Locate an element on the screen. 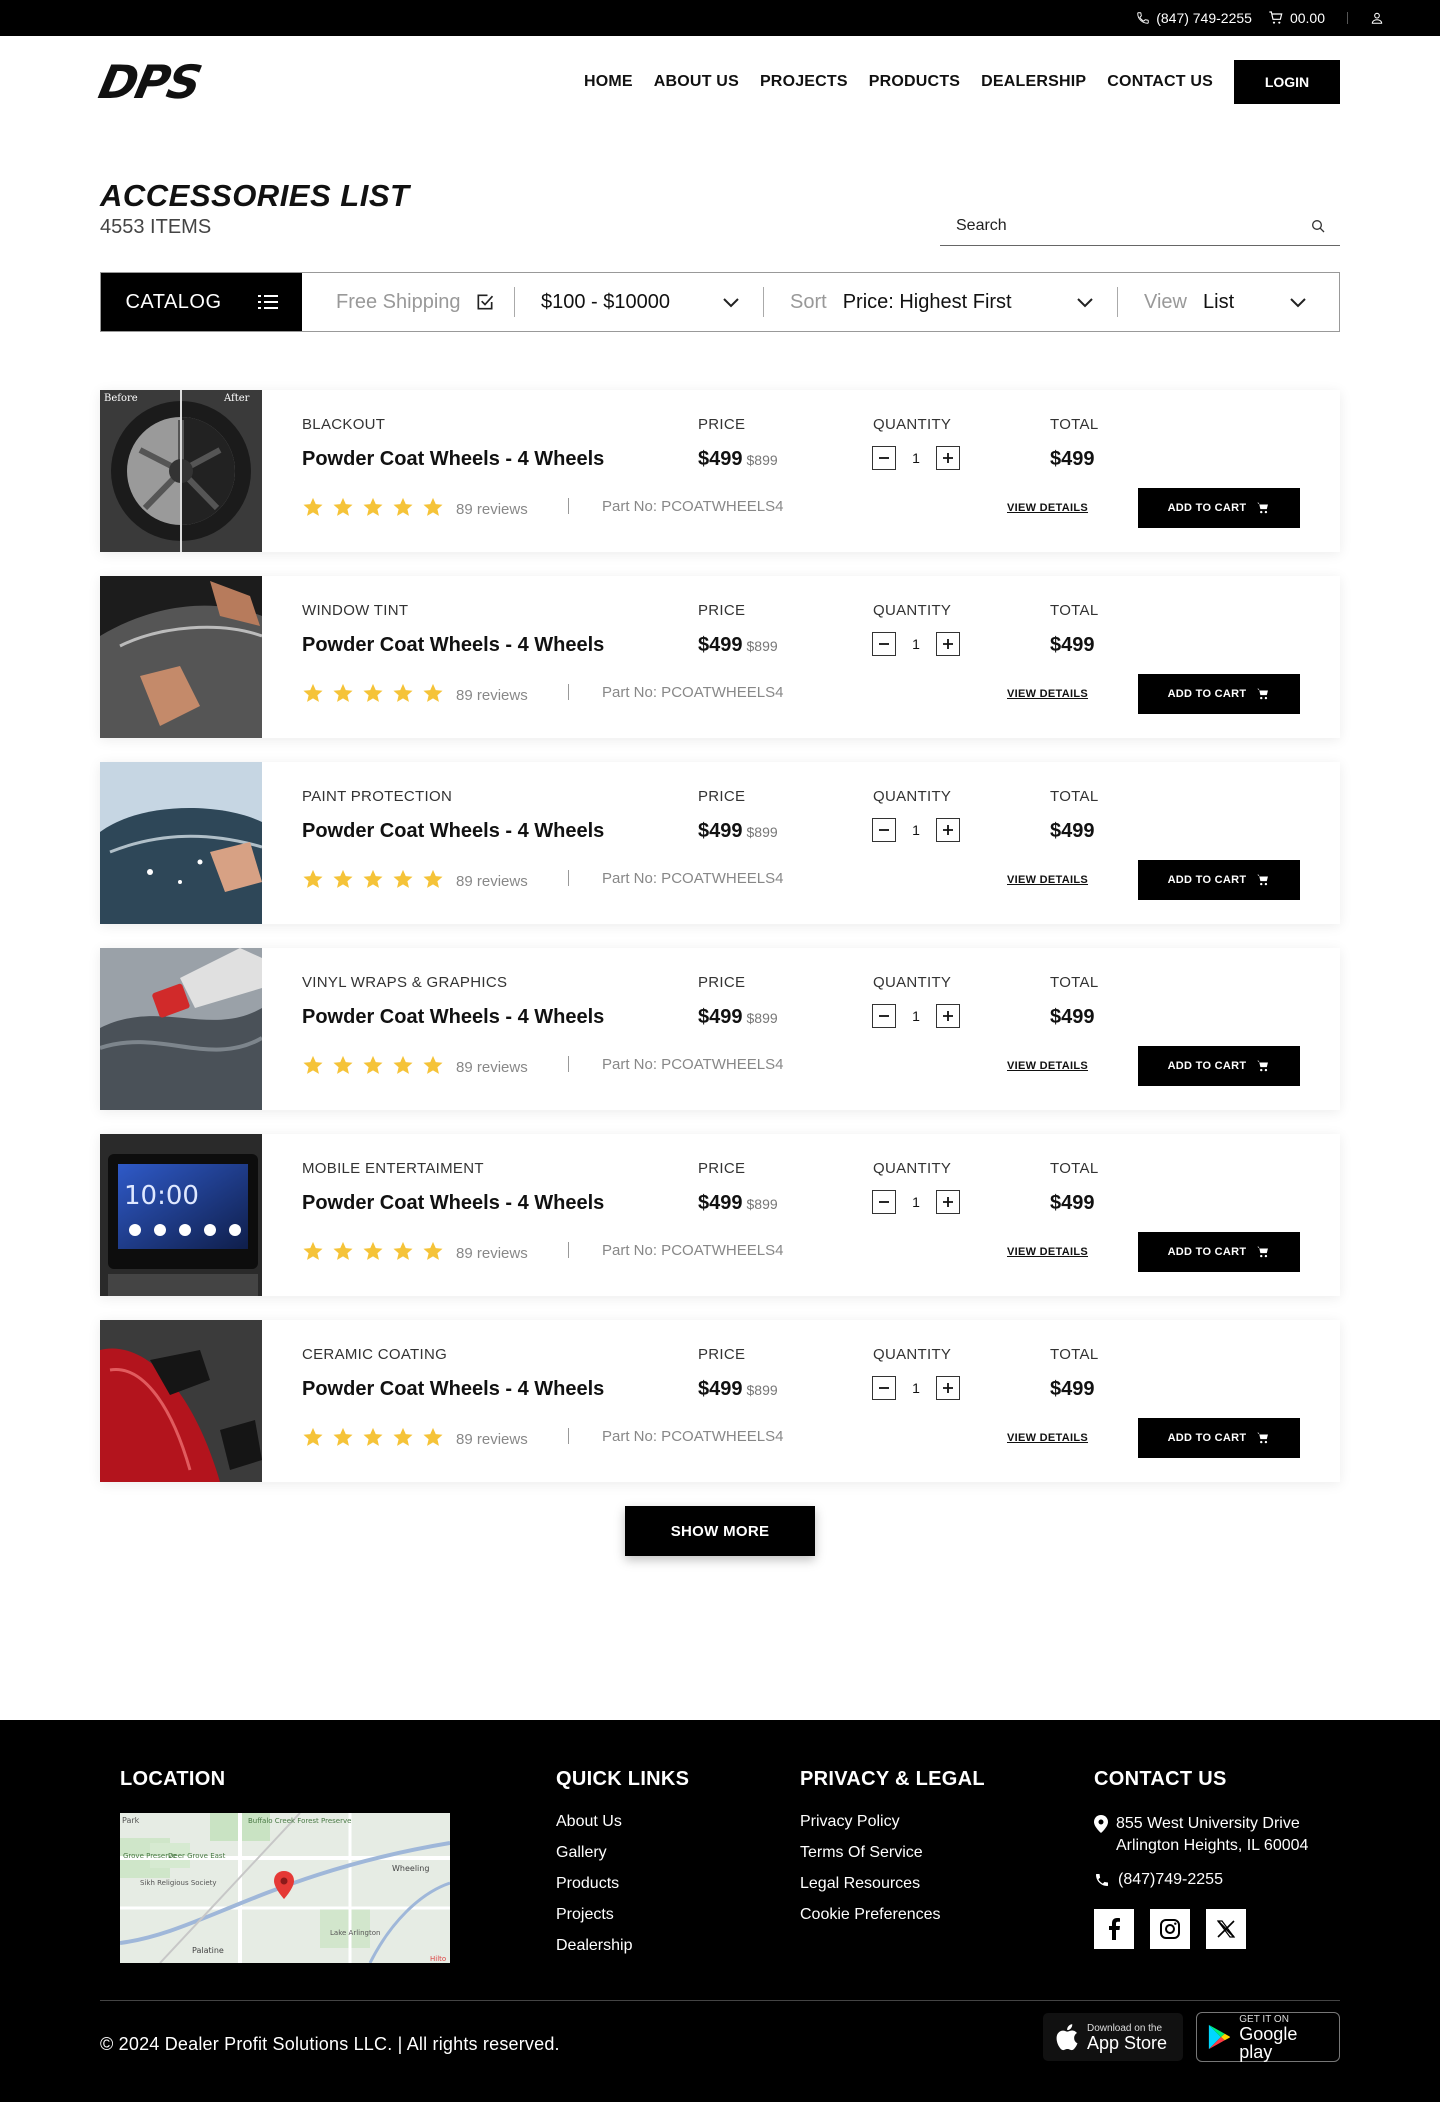  footer-link-terms: Terms Of Service is located at coordinates (892, 1853).